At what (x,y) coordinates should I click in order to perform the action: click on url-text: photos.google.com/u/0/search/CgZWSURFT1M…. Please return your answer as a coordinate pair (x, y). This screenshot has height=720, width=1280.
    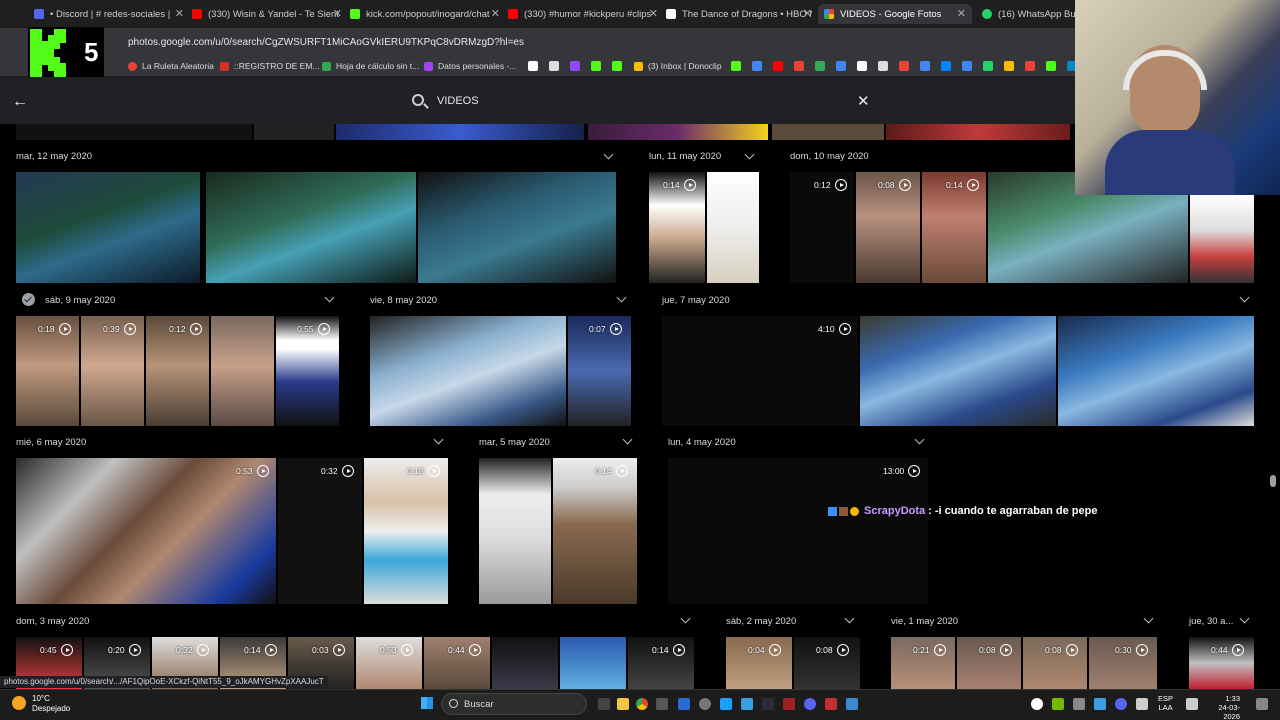
    Looking at the image, I should click on (326, 42).